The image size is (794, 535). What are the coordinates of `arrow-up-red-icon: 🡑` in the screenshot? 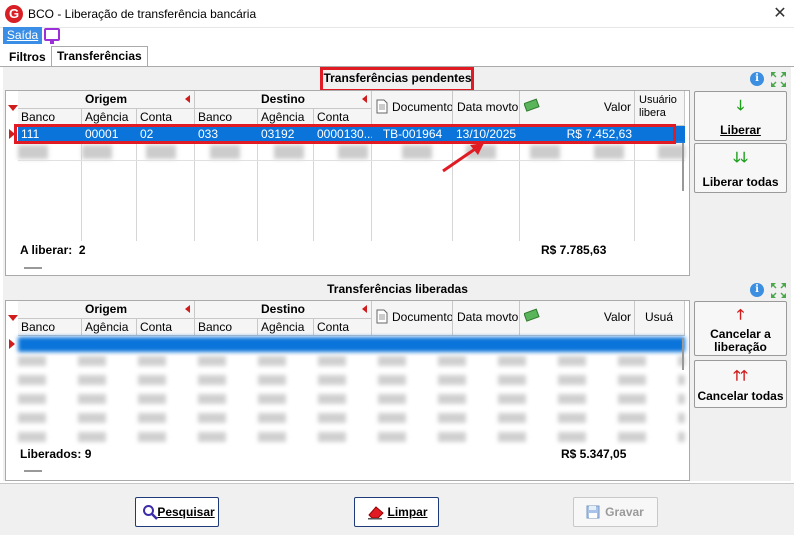 It's located at (740, 314).